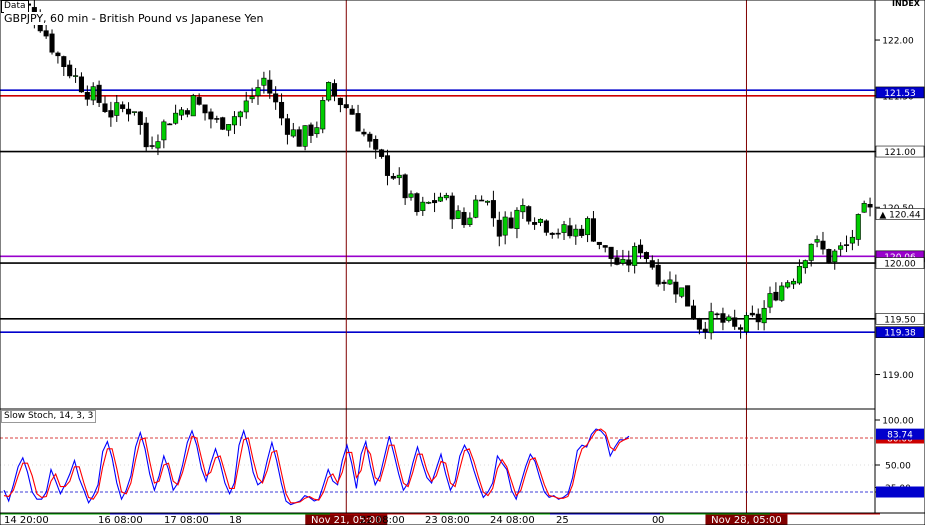 The width and height of the screenshot is (925, 529). Describe the element at coordinates (562, 520) in the screenshot. I see `time-axis-label: 25` at that location.